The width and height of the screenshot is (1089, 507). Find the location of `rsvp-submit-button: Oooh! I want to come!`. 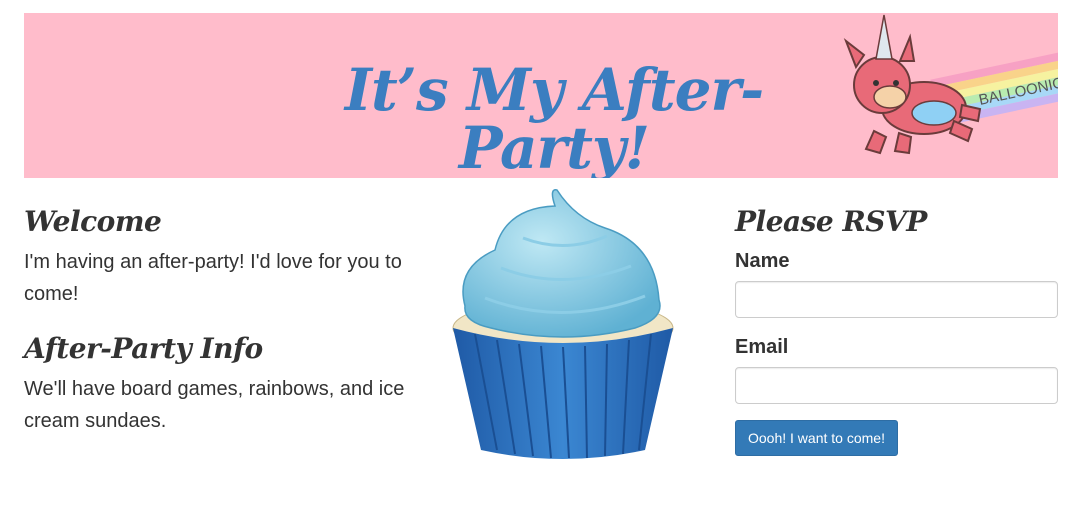

rsvp-submit-button: Oooh! I want to come! is located at coordinates (816, 438).